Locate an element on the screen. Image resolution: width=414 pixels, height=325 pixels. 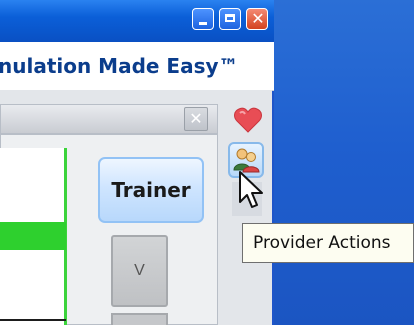
chart-baseline is located at coordinates (33, 320).